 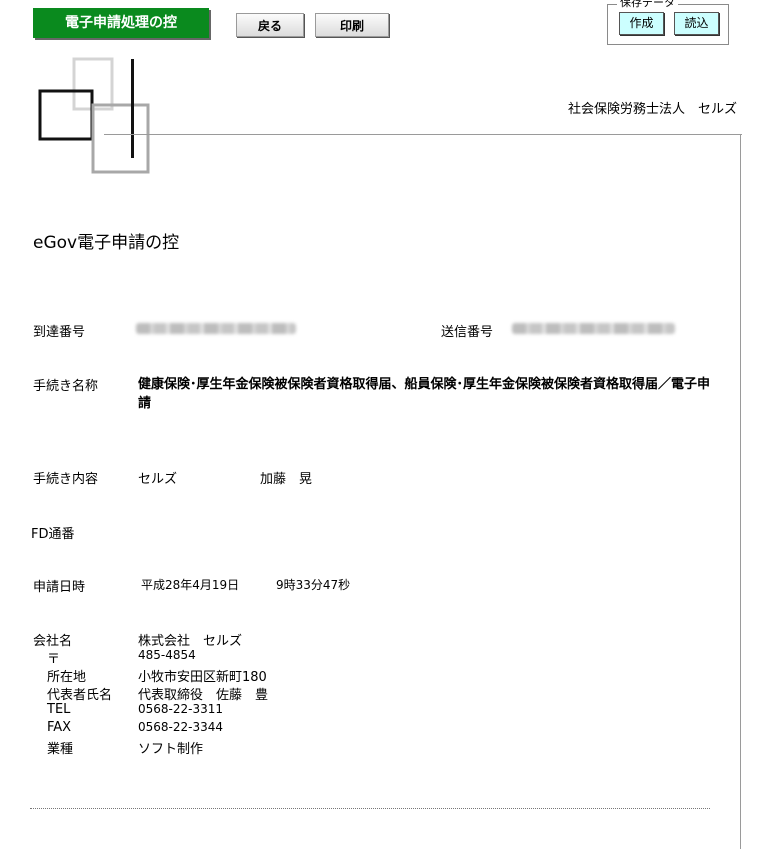 I want to click on send-number-label: 送信番号, so click(x=467, y=332).